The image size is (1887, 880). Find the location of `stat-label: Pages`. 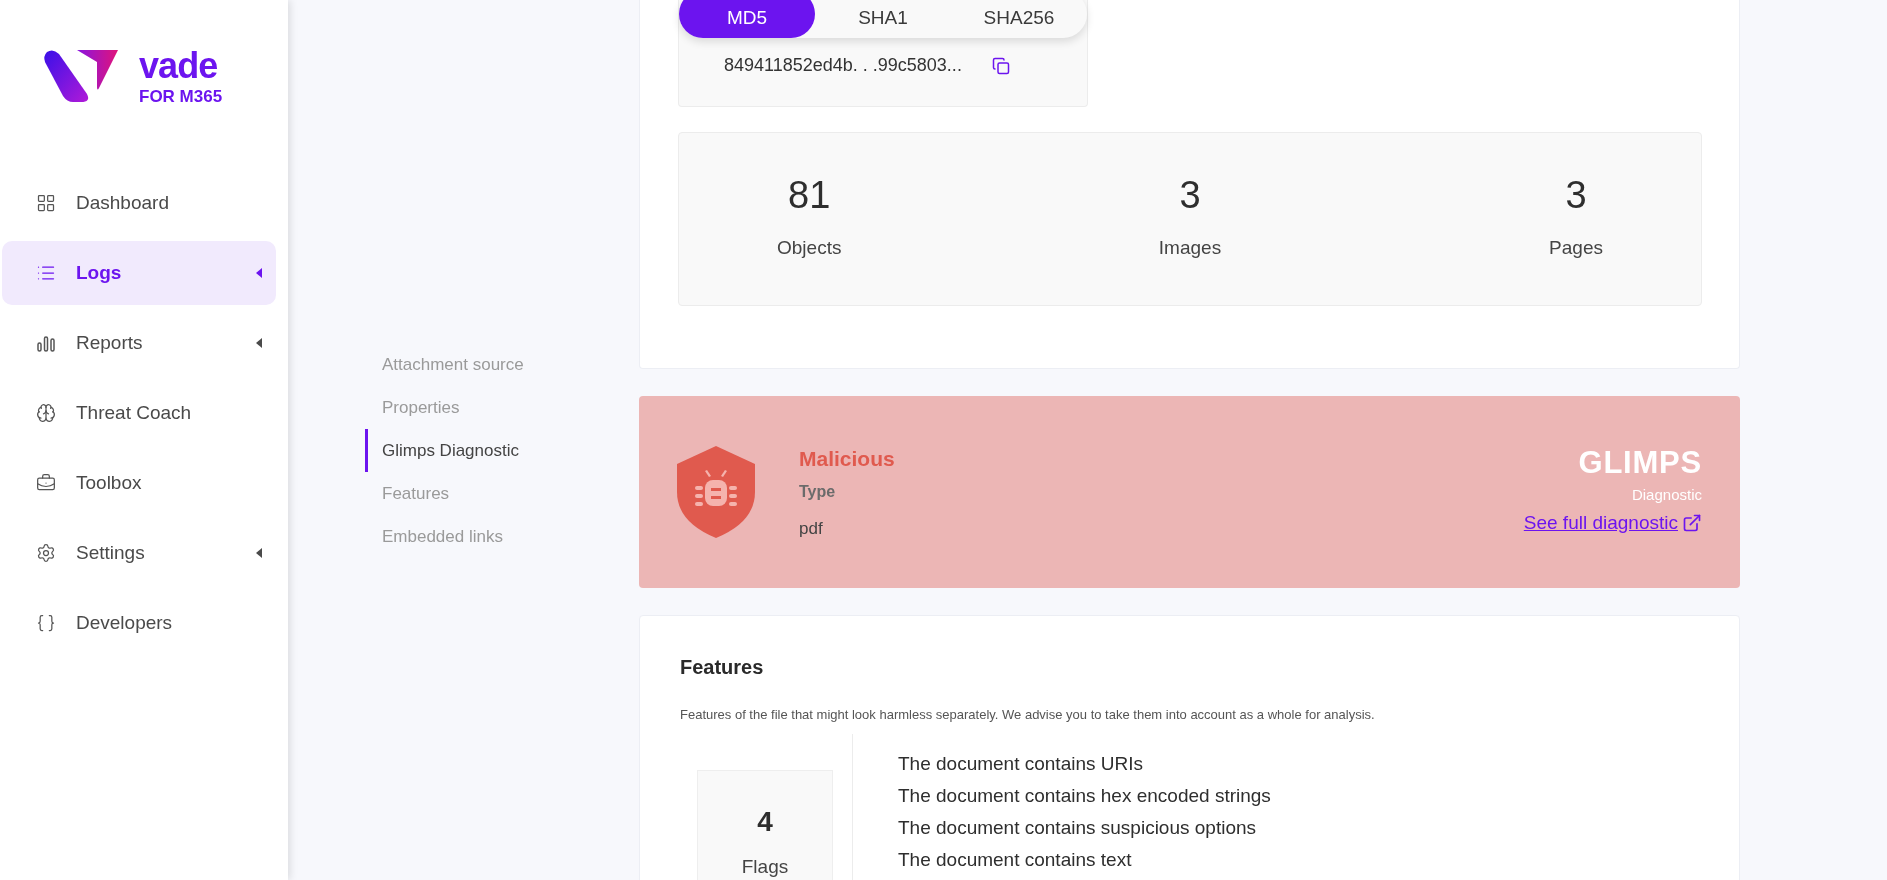

stat-label: Pages is located at coordinates (1576, 247).